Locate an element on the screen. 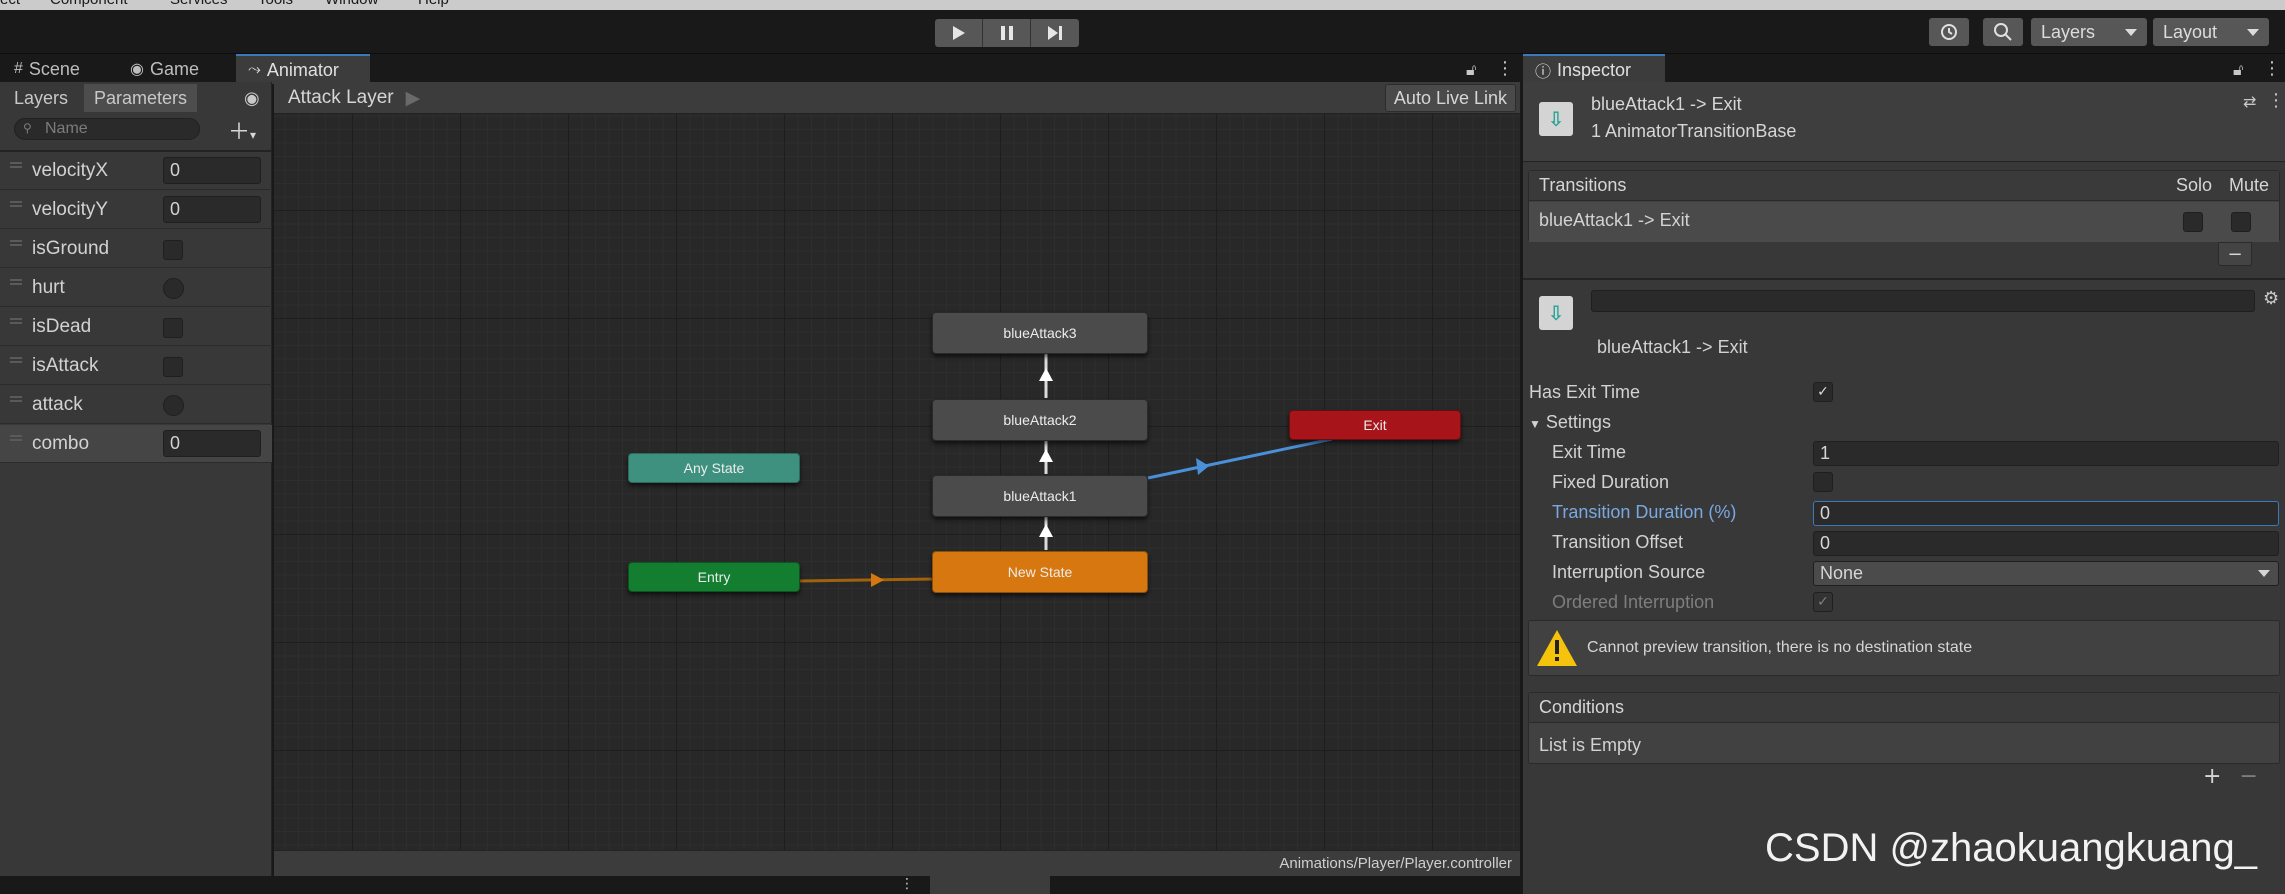 The height and width of the screenshot is (894, 2285). play-button is located at coordinates (959, 33).